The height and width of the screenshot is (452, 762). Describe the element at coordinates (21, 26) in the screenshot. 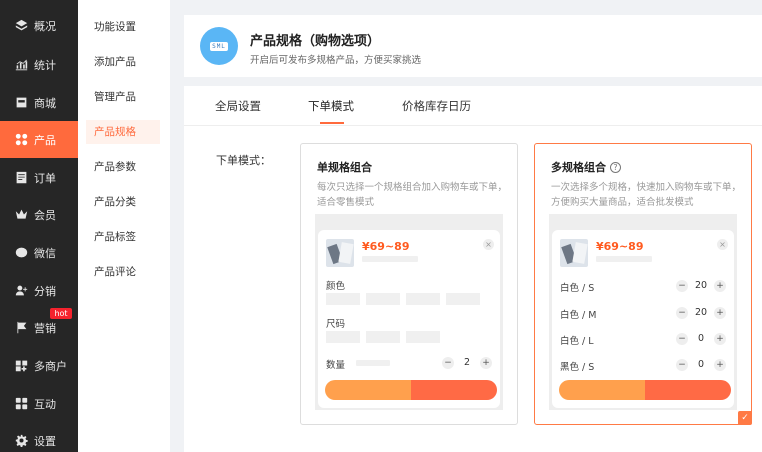

I see `layers-icon` at that location.